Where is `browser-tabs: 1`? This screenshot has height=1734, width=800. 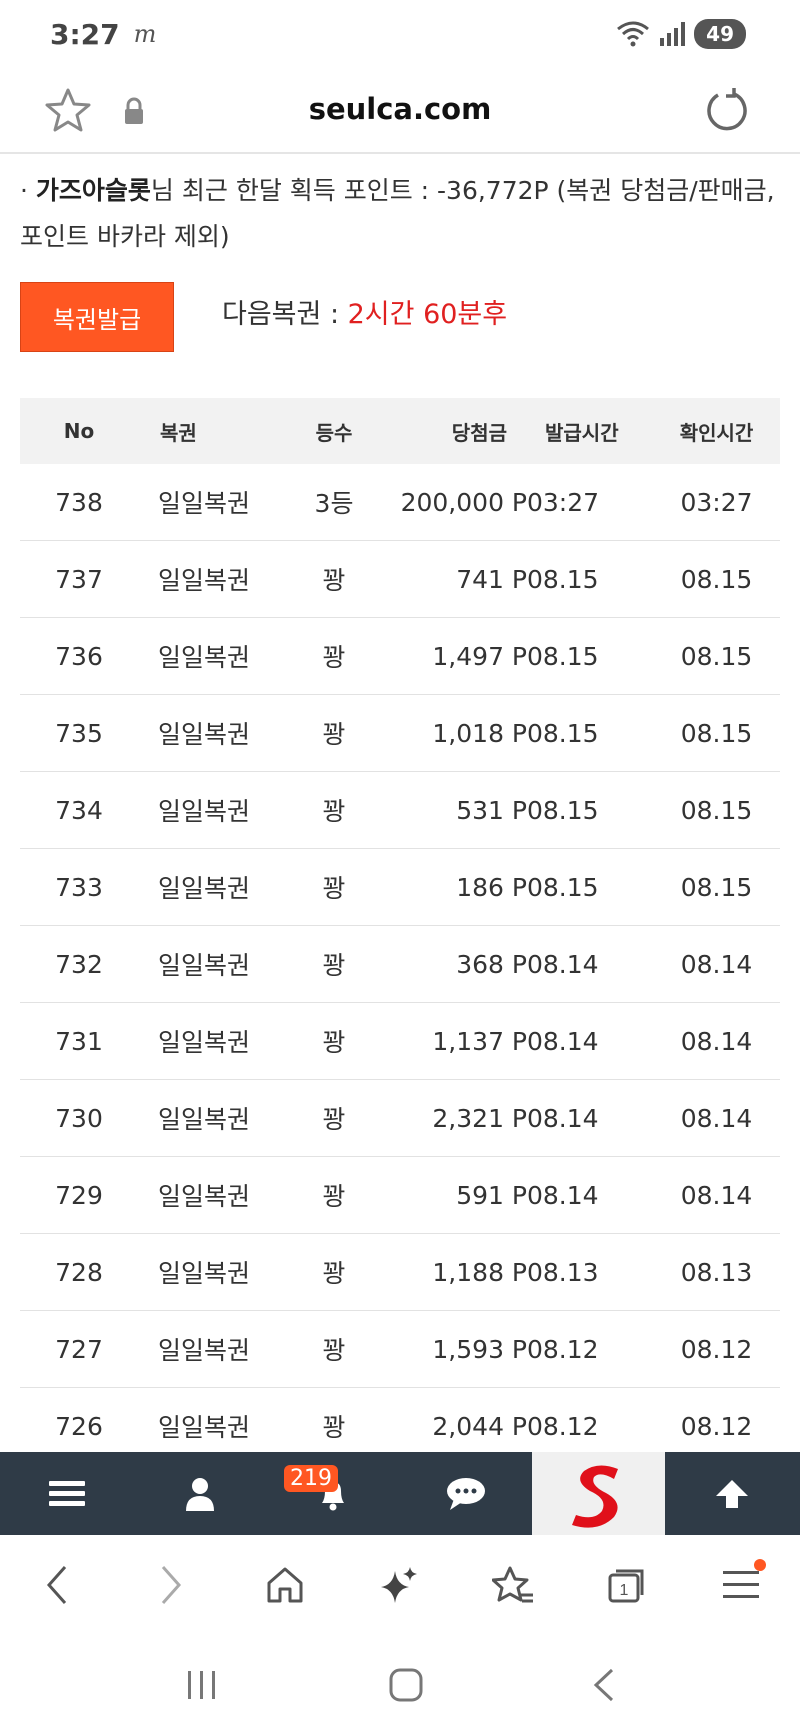 browser-tabs: 1 is located at coordinates (627, 1585).